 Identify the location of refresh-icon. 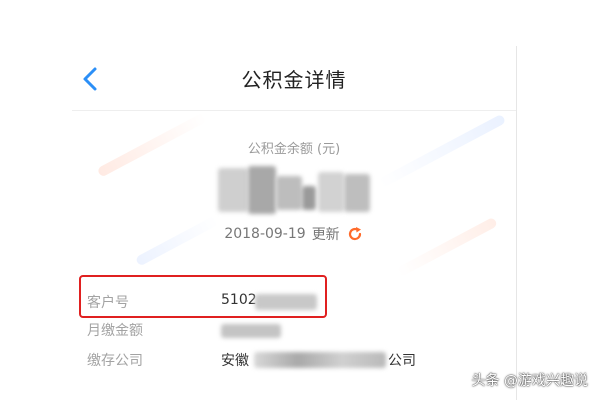
(355, 234).